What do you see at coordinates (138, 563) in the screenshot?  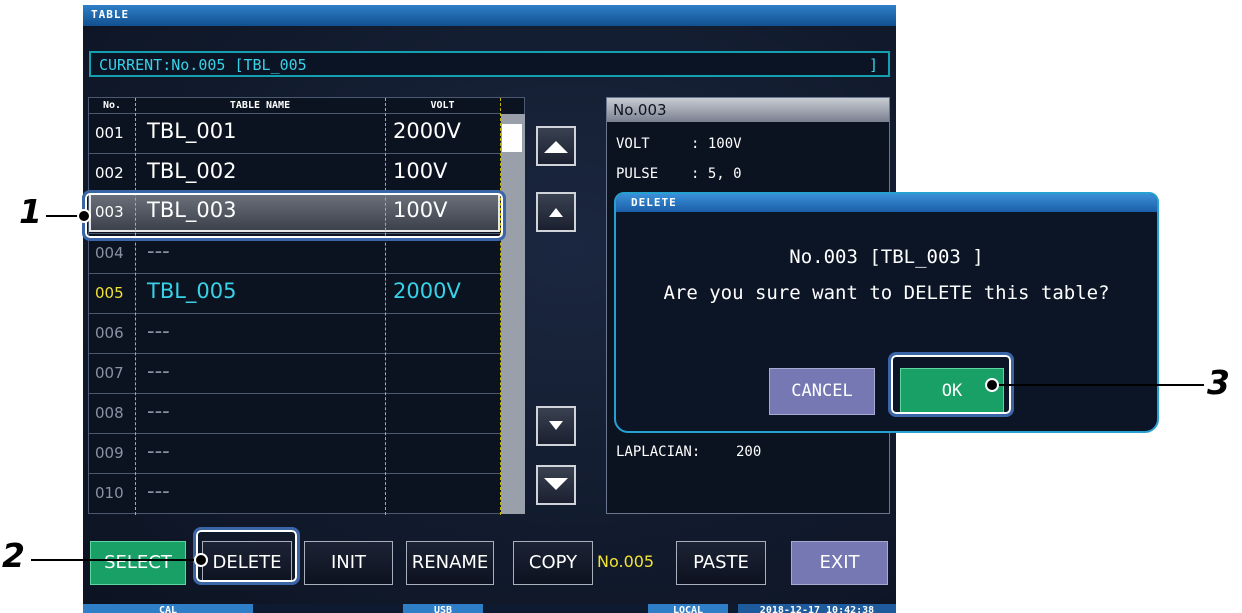 I see `select-button: SELECT` at bounding box center [138, 563].